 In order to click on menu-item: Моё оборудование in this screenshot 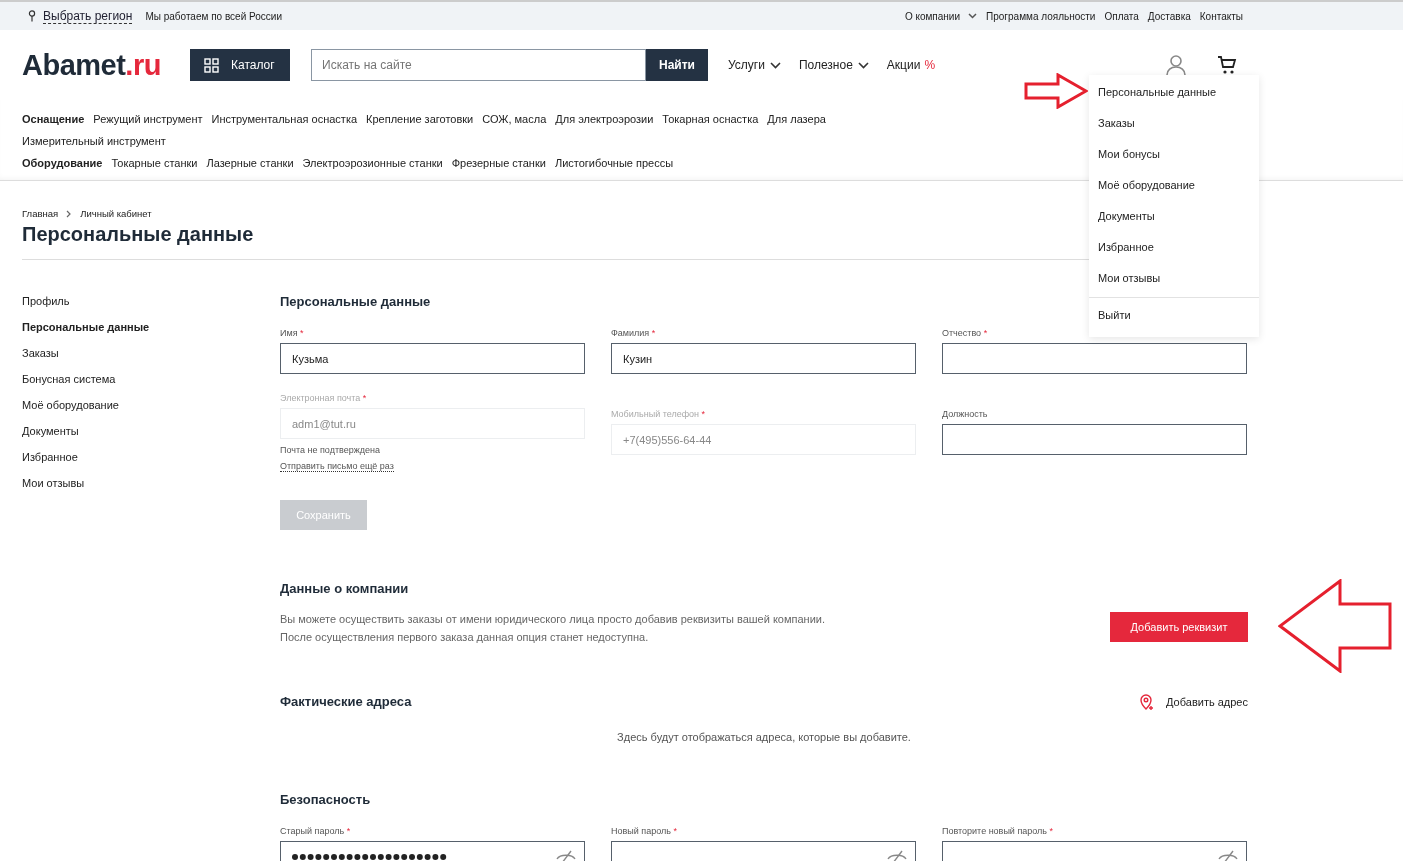, I will do `click(1174, 185)`.